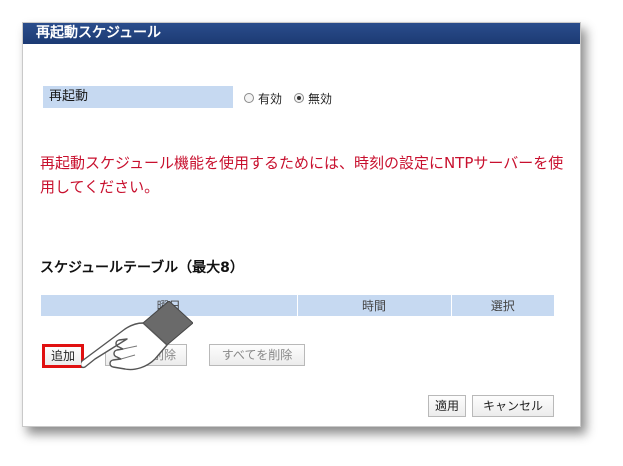 This screenshot has width=623, height=466. I want to click on radio-disable-circle, so click(299, 98).